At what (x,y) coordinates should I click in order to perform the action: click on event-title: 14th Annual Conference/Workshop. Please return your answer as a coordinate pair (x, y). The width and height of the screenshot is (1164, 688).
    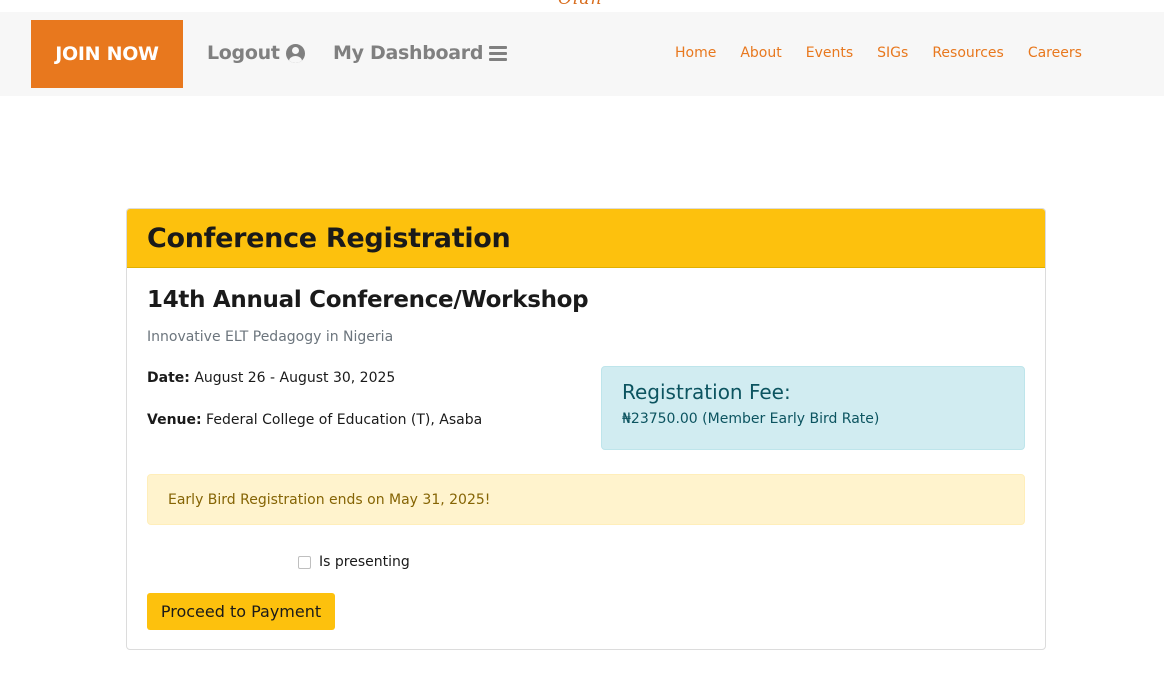
    Looking at the image, I should click on (368, 300).